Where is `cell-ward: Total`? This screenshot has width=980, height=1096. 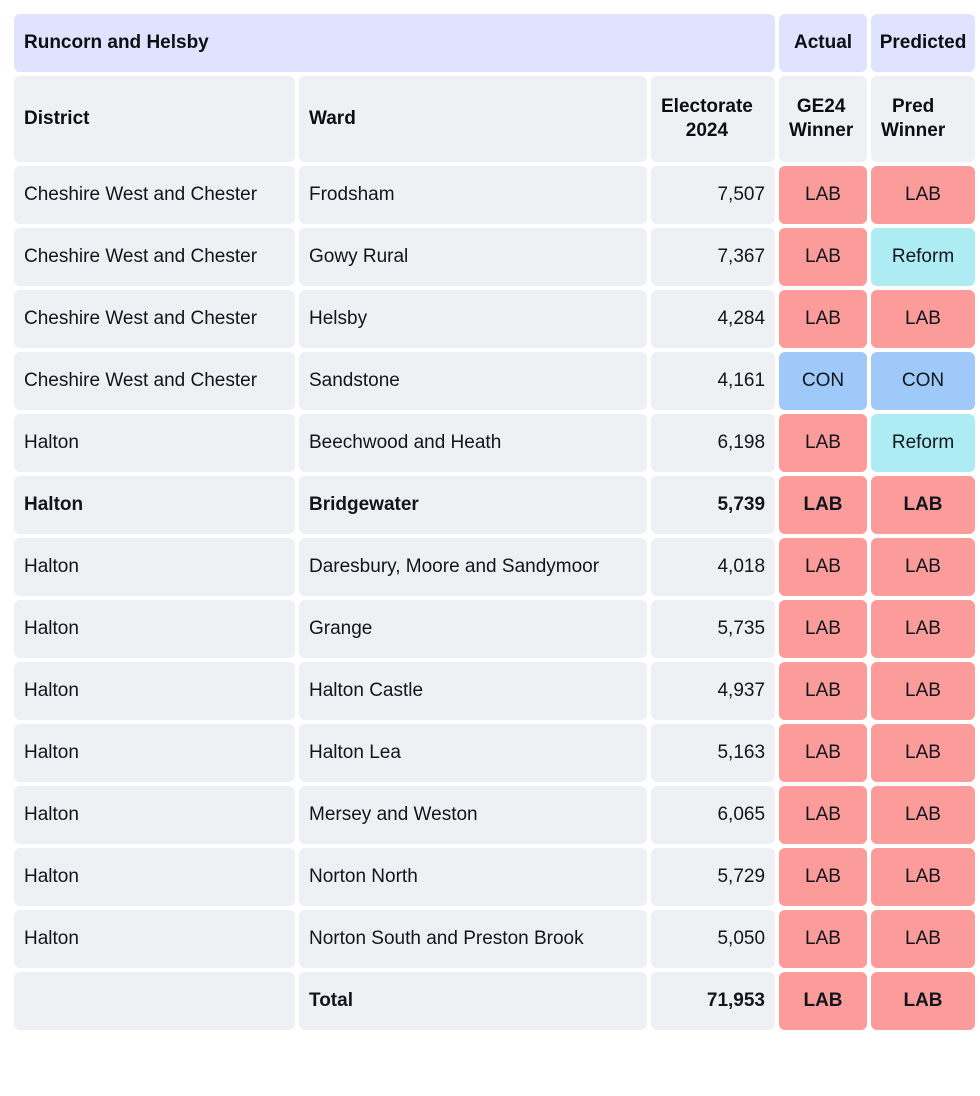
cell-ward: Total is located at coordinates (473, 1001).